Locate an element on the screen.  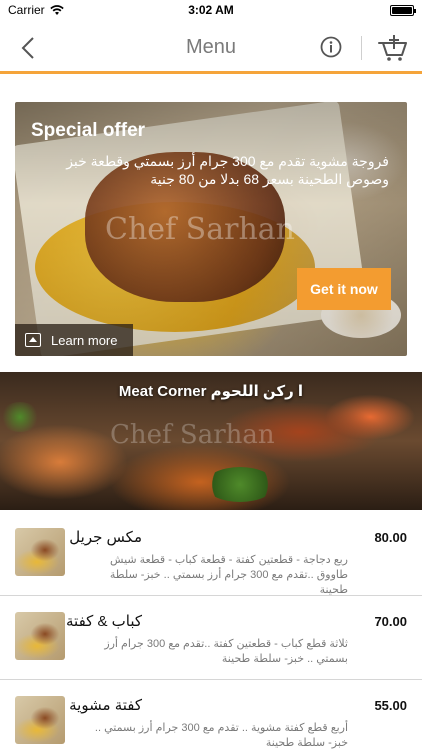
offer-title: Special offer is located at coordinates (88, 130).